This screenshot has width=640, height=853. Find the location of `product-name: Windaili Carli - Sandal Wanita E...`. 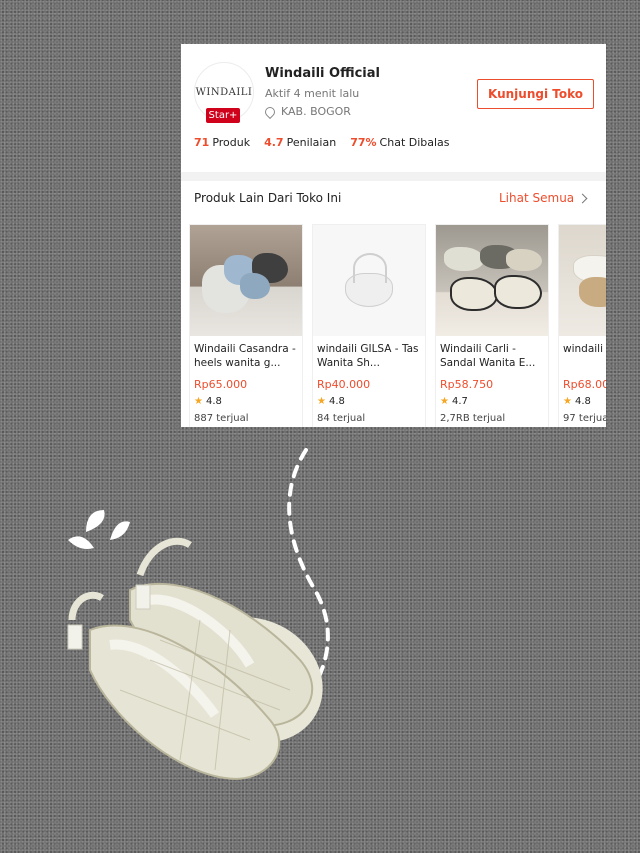

product-name: Windaili Carli - Sandal Wanita E... is located at coordinates (488, 356).